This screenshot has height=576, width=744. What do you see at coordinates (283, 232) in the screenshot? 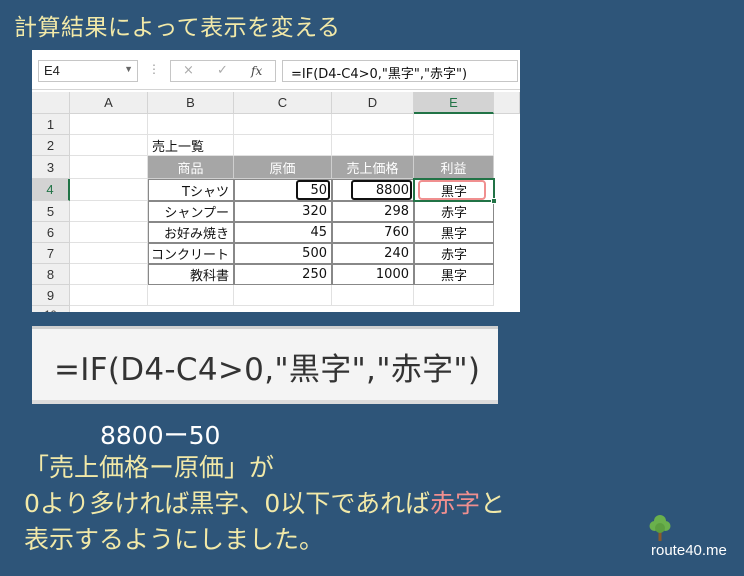
I see `table-row-3-cost: 45` at bounding box center [283, 232].